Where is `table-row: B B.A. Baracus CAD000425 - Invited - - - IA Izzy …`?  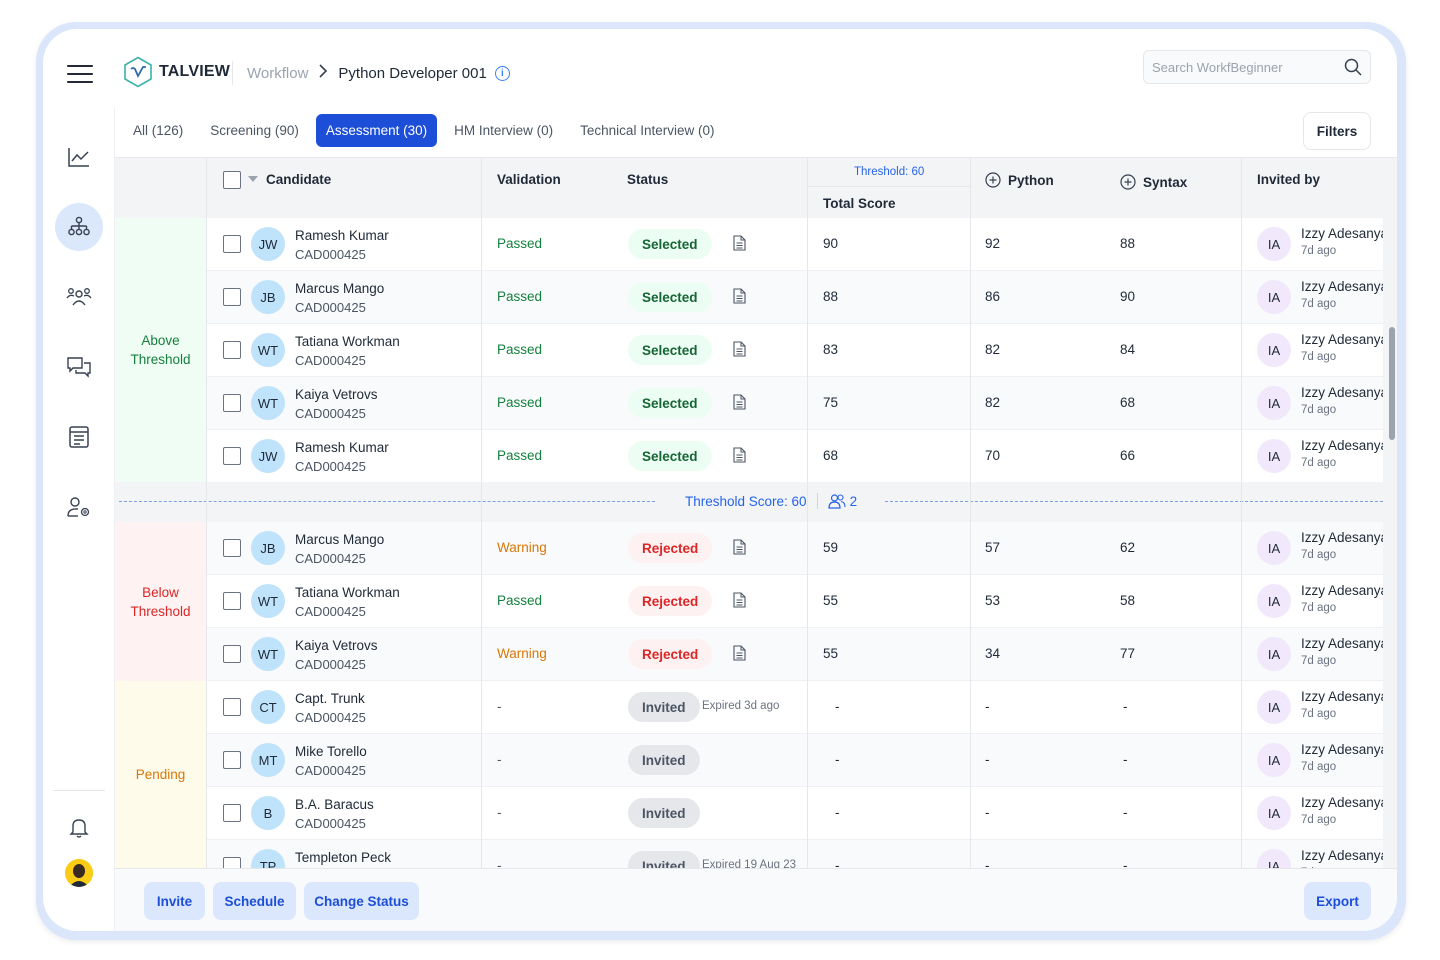 table-row: B B.A. Baracus CAD000425 - Invited - - - IA Izzy … is located at coordinates (797, 813).